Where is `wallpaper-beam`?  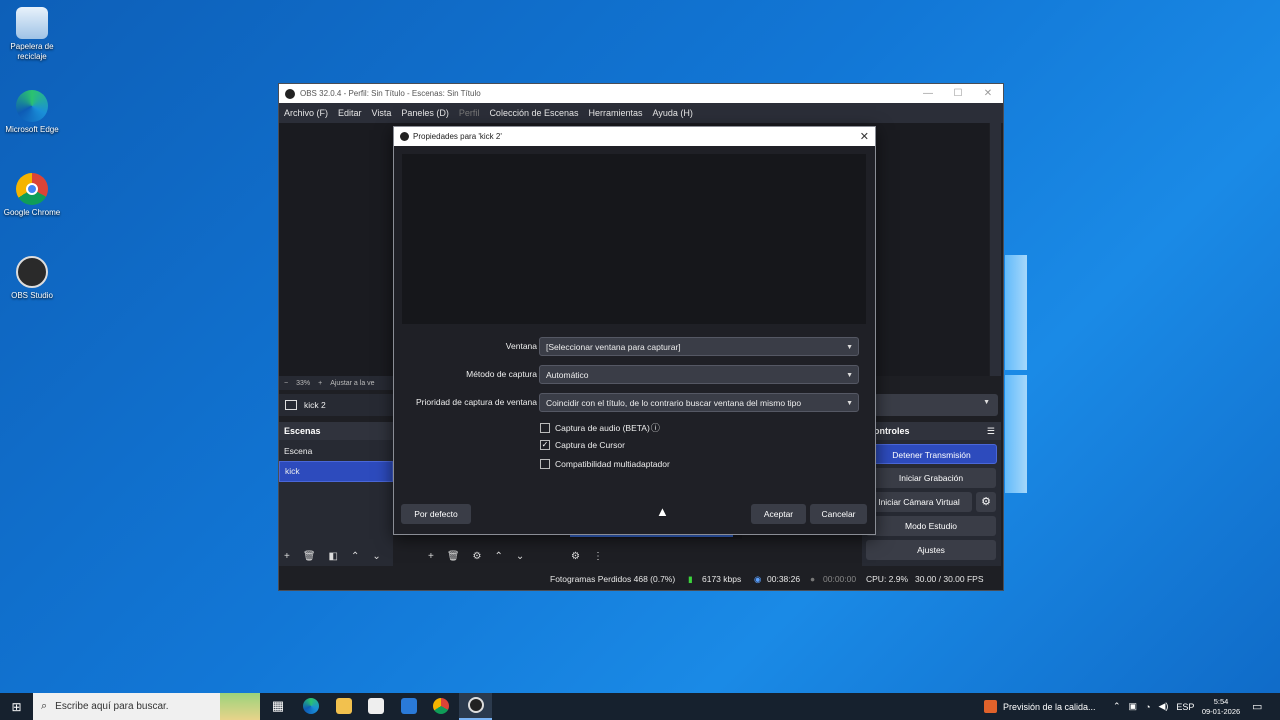 wallpaper-beam is located at coordinates (1016, 312).